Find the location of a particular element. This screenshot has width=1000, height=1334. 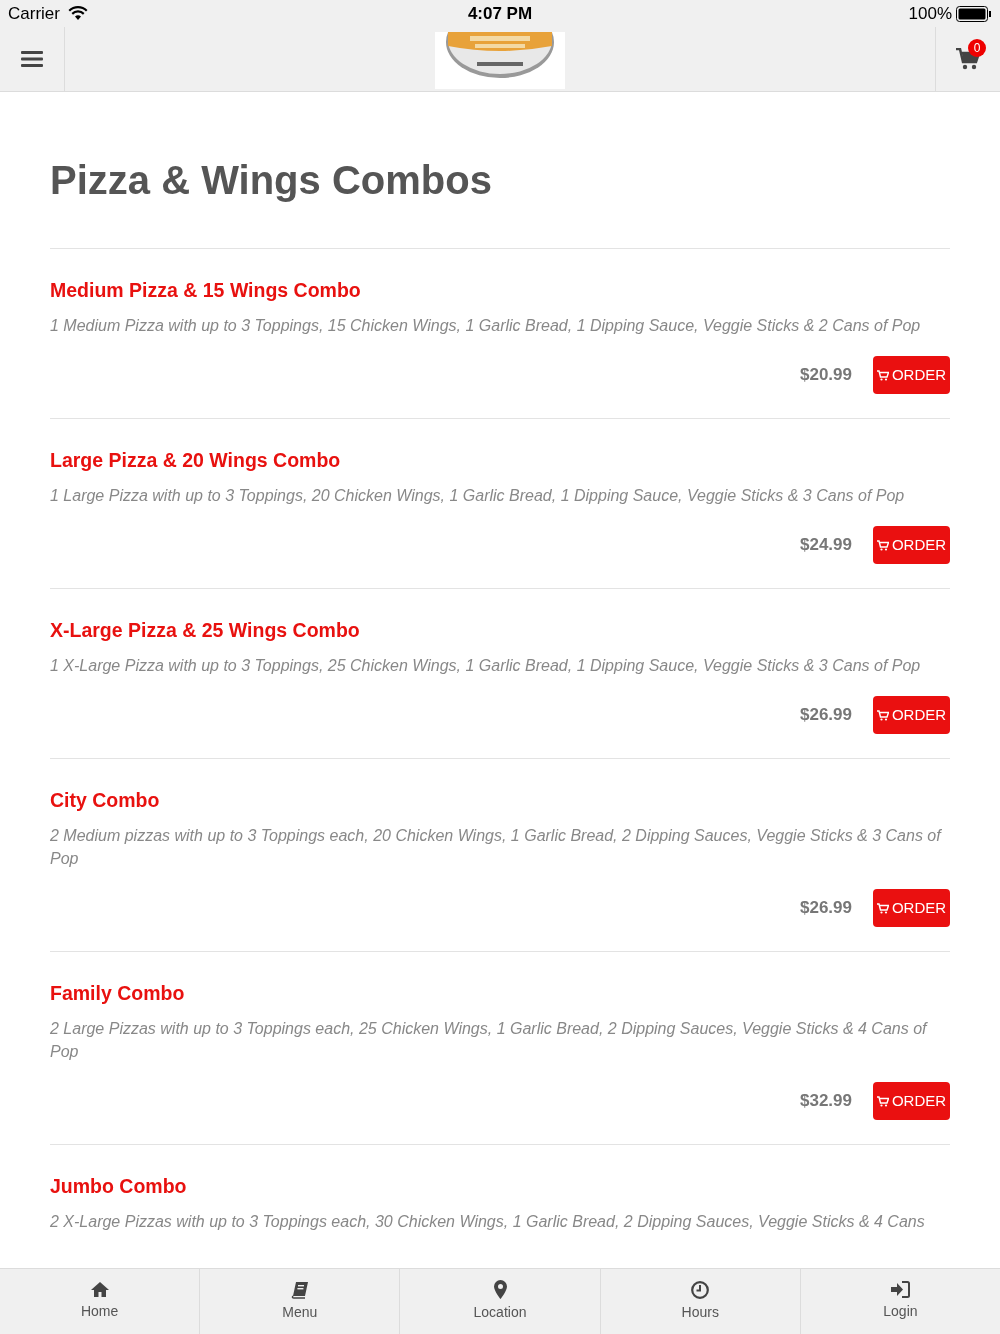

item-name: Large Pizza & 20 Wings Combo is located at coordinates (196, 460).